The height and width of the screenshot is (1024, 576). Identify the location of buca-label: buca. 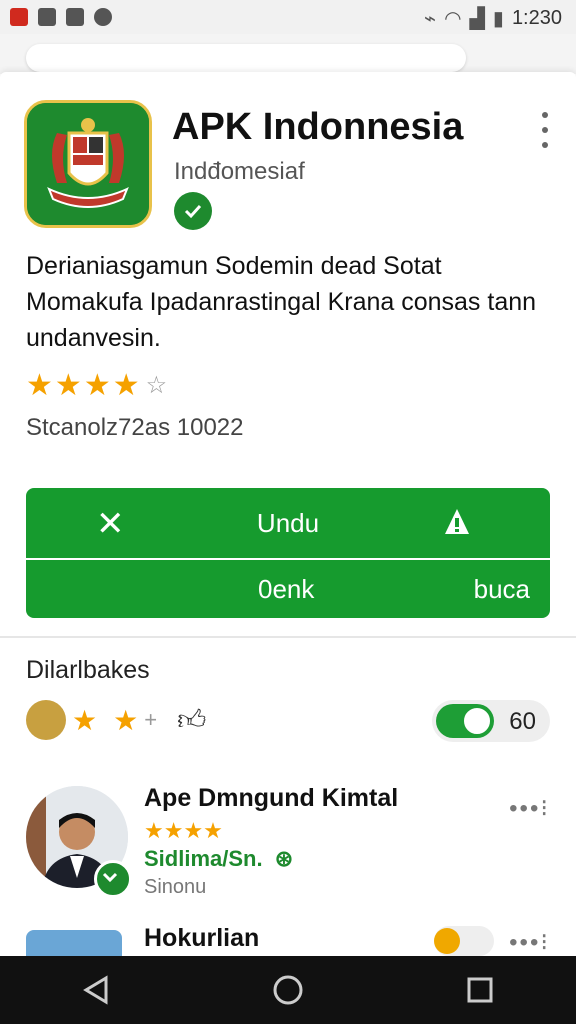
(502, 589).